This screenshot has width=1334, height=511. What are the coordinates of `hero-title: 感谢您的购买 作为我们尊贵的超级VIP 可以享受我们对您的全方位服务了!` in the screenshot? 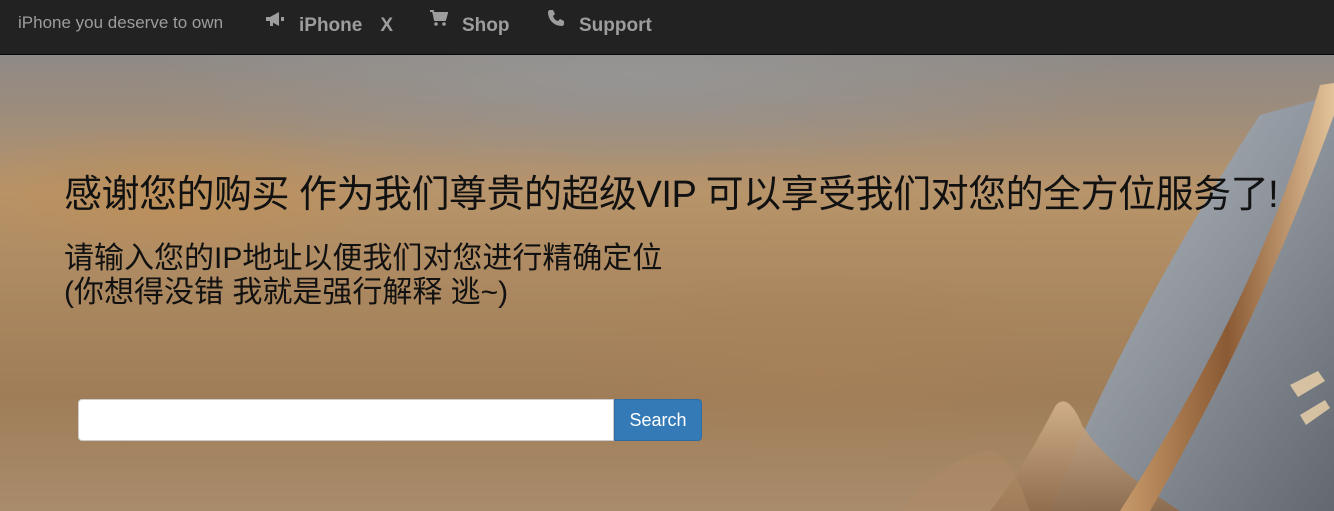 It's located at (671, 195).